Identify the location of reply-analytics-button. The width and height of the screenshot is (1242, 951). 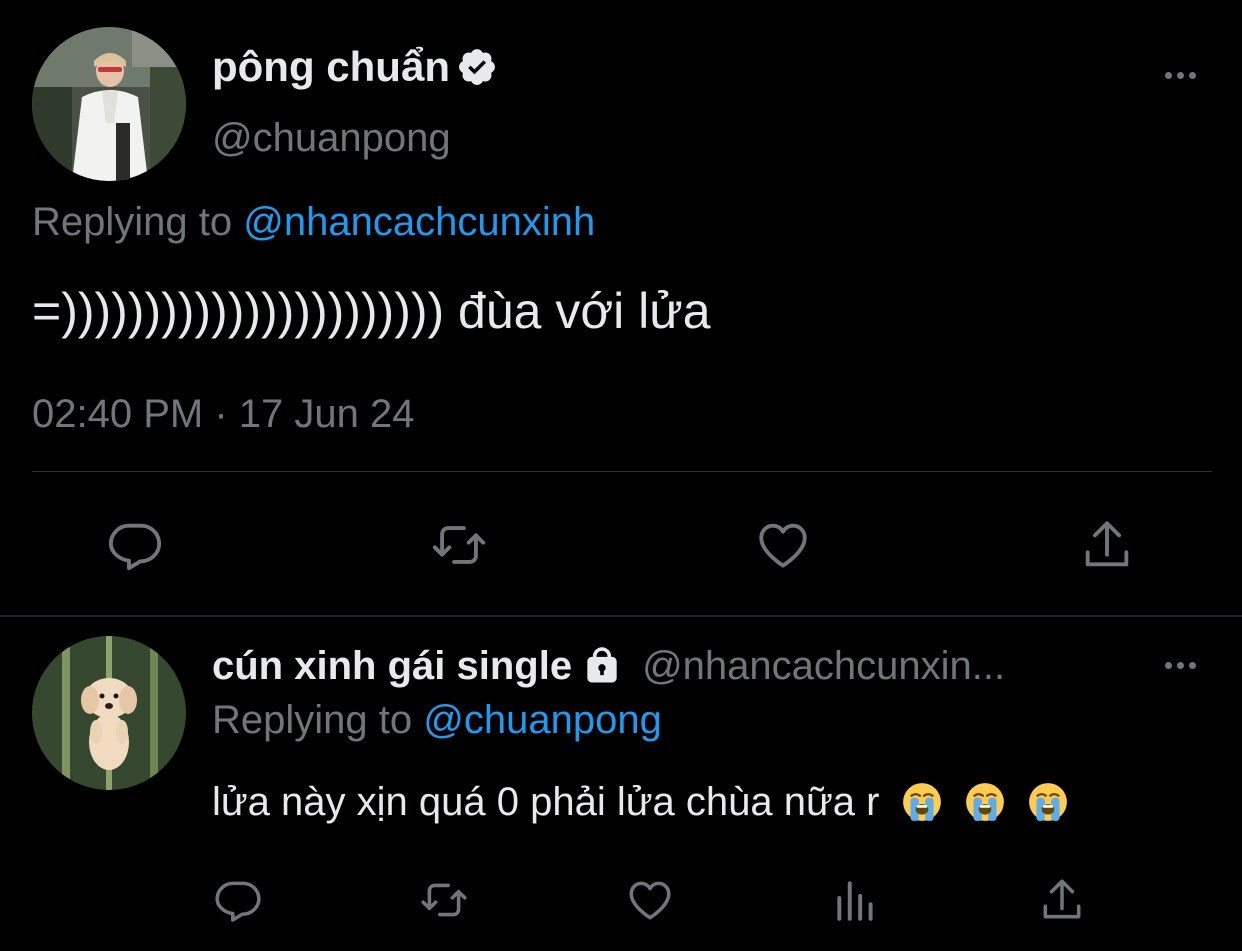
(856, 900).